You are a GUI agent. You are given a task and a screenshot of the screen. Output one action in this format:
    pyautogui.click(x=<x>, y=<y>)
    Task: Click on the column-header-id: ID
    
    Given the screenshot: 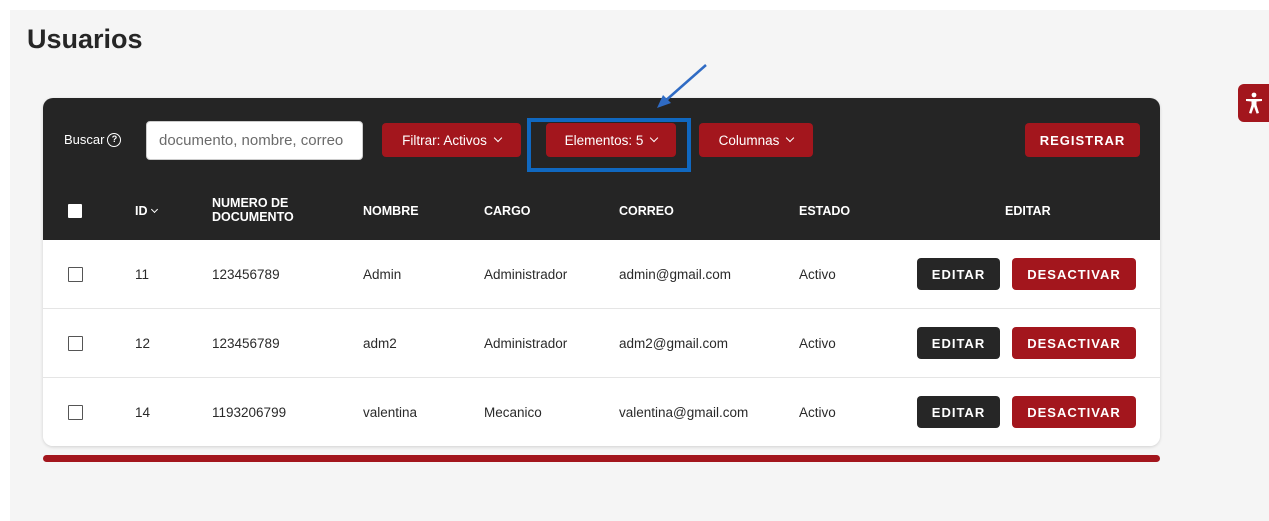 What is the action you would take?
    pyautogui.click(x=146, y=211)
    